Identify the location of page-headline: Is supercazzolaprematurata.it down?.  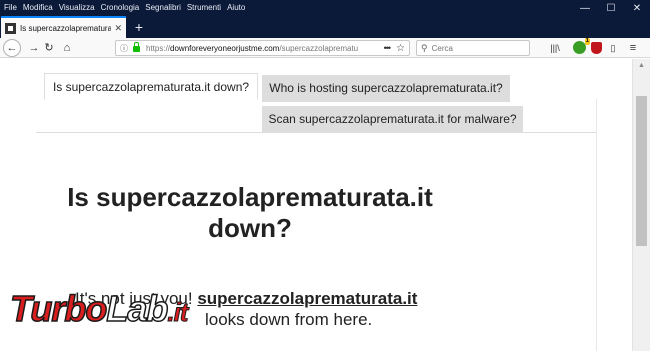
(250, 212).